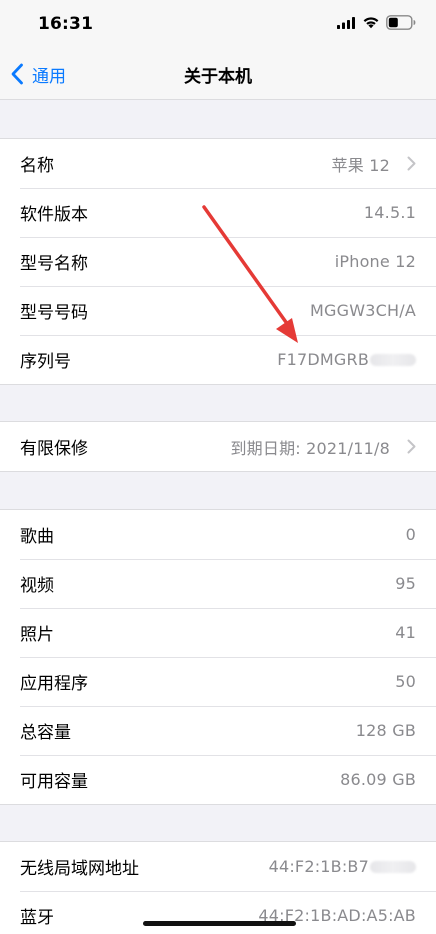  I want to click on row-value: 0, so click(410, 534).